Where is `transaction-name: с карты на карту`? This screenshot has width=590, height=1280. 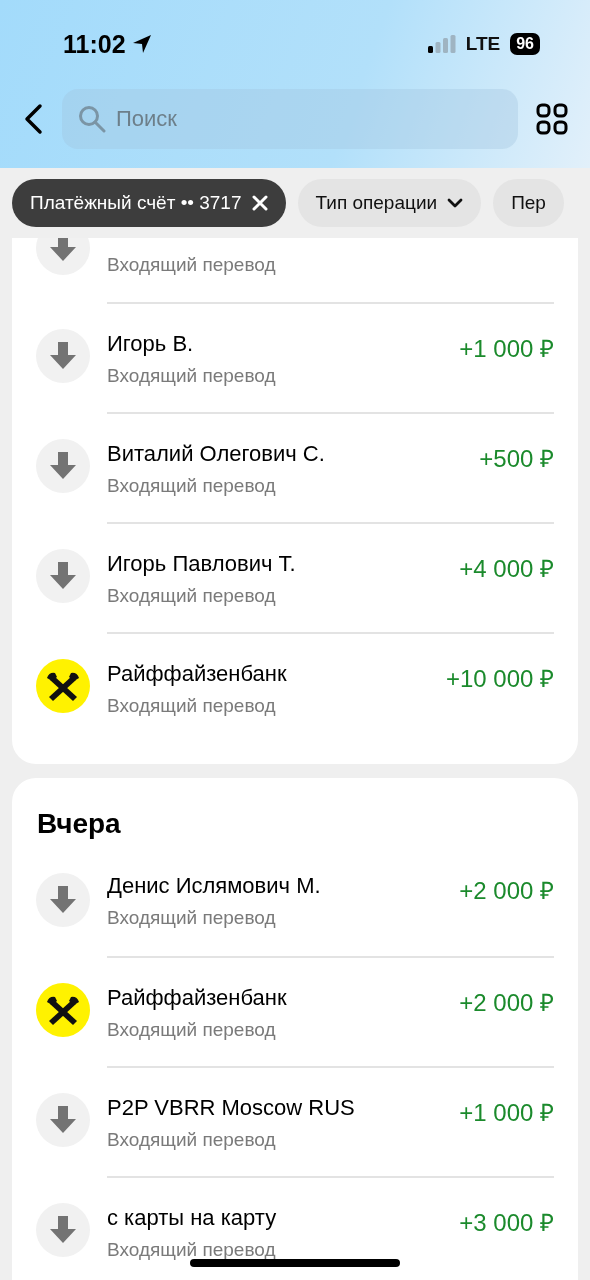
transaction-name: с карты на карту is located at coordinates (192, 1218).